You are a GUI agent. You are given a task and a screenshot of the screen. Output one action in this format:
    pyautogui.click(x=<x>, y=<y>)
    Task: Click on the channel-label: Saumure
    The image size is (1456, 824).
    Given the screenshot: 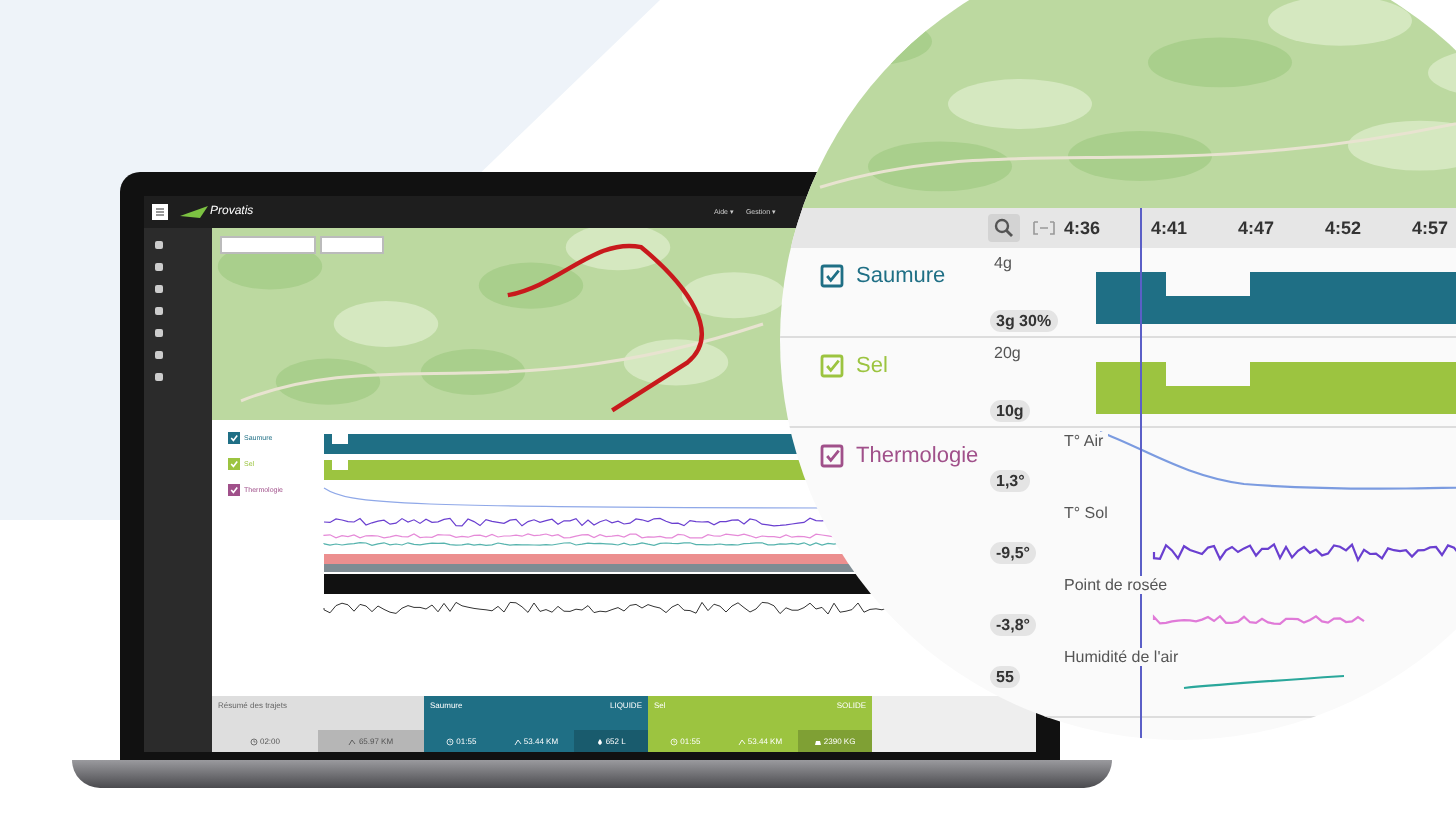 What is the action you would take?
    pyautogui.click(x=901, y=276)
    